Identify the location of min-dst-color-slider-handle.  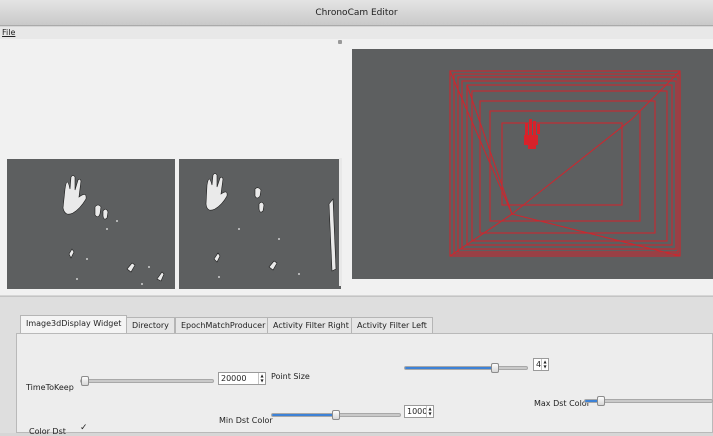
(336, 415).